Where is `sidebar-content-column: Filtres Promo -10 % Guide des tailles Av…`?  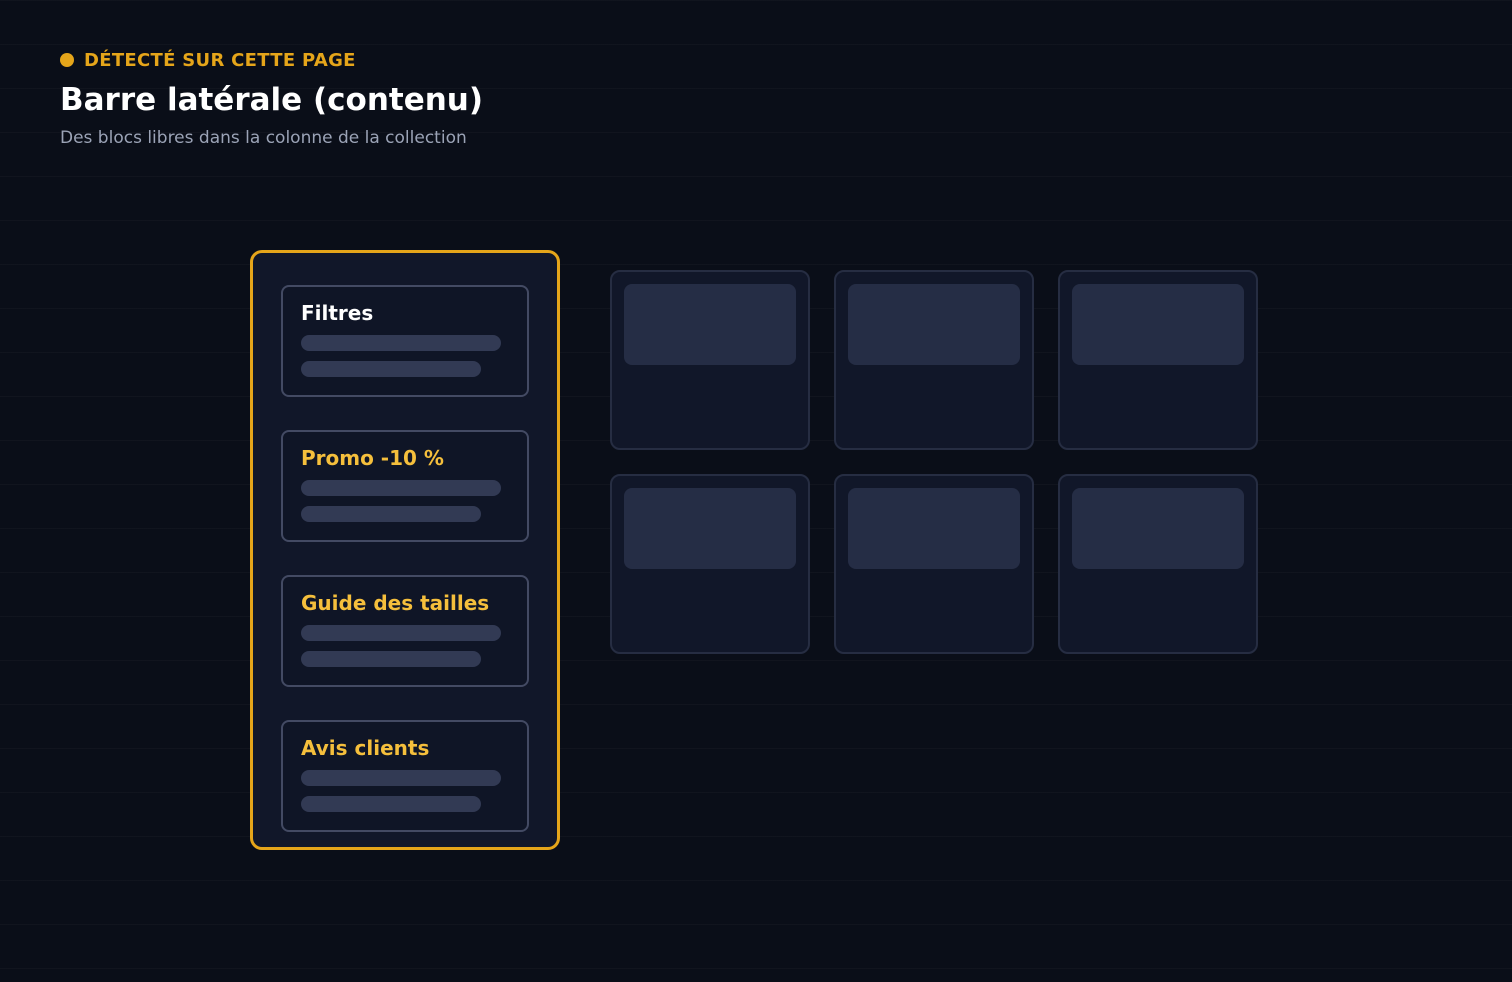 sidebar-content-column: Filtres Promo -10 % Guide des tailles Av… is located at coordinates (405, 550).